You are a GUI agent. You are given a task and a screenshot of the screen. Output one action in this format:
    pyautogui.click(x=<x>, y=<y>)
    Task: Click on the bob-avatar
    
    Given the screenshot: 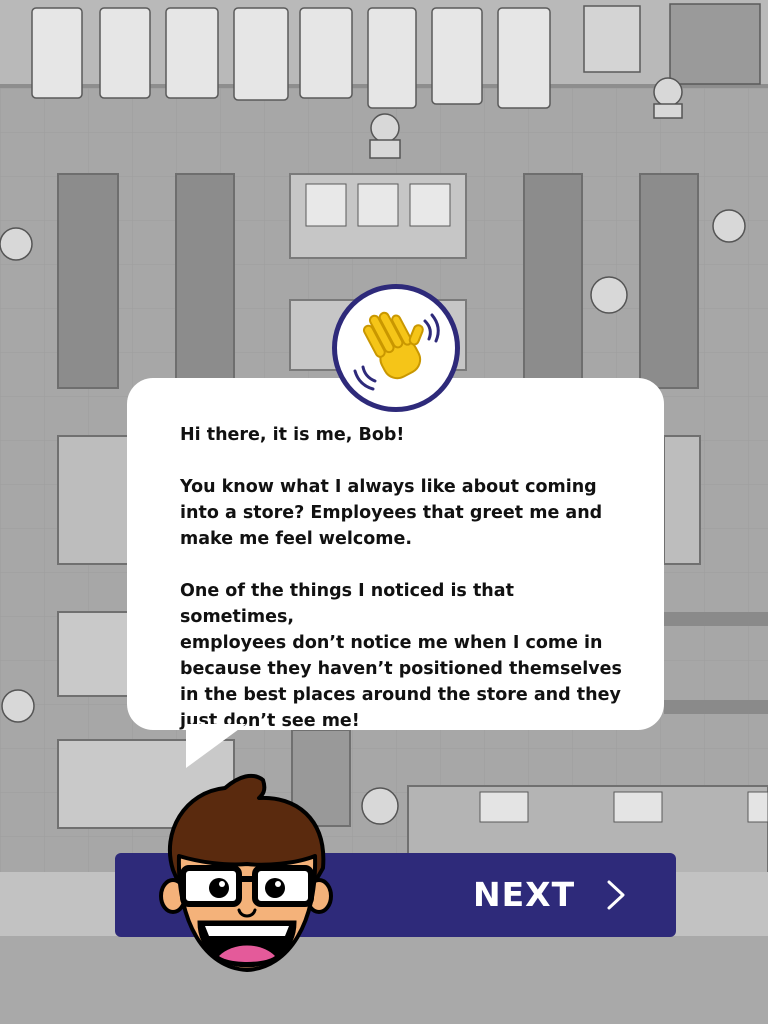 What is the action you would take?
    pyautogui.click(x=246, y=872)
    